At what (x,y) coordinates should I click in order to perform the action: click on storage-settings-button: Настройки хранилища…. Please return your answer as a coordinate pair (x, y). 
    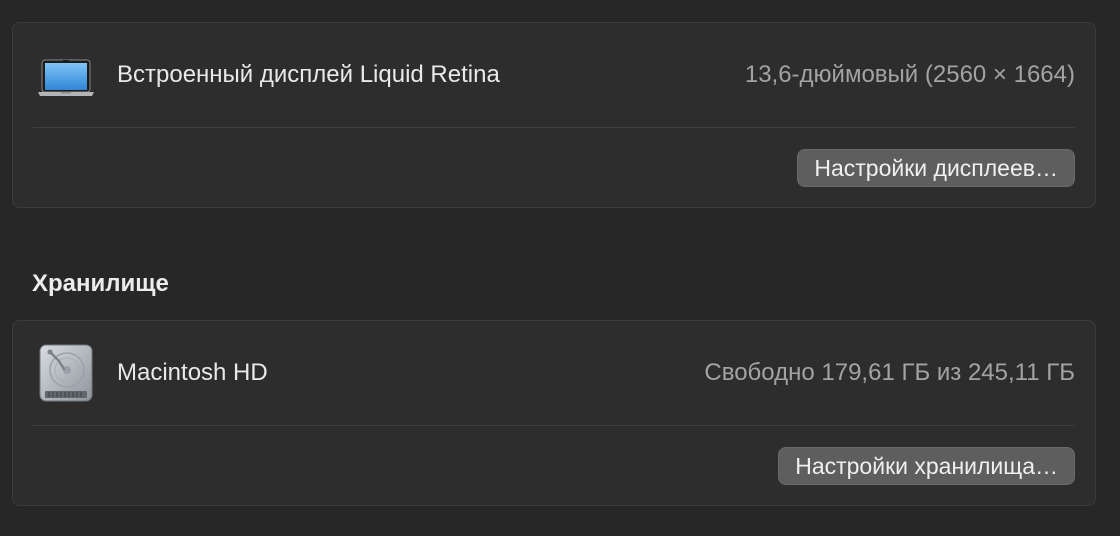
    Looking at the image, I should click on (926, 466).